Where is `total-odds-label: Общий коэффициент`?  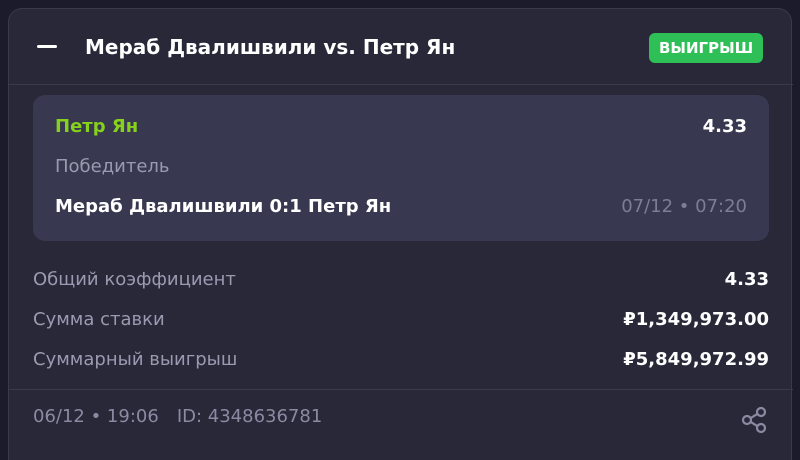
total-odds-label: Общий коэффициент is located at coordinates (134, 279).